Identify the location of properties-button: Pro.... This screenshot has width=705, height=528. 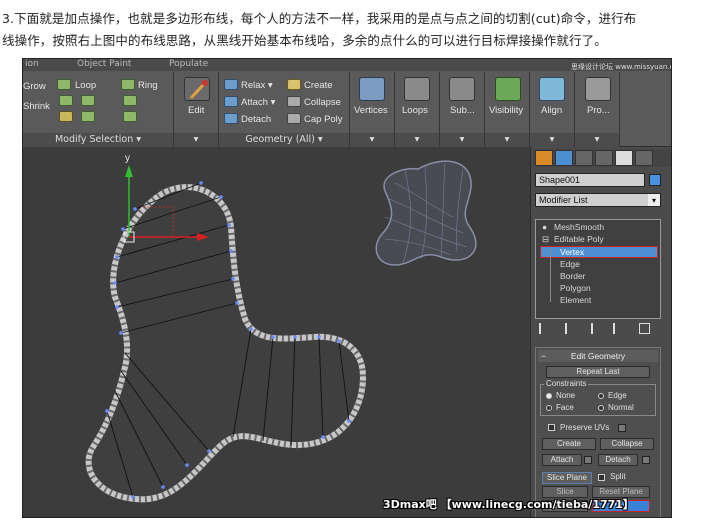
(598, 110).